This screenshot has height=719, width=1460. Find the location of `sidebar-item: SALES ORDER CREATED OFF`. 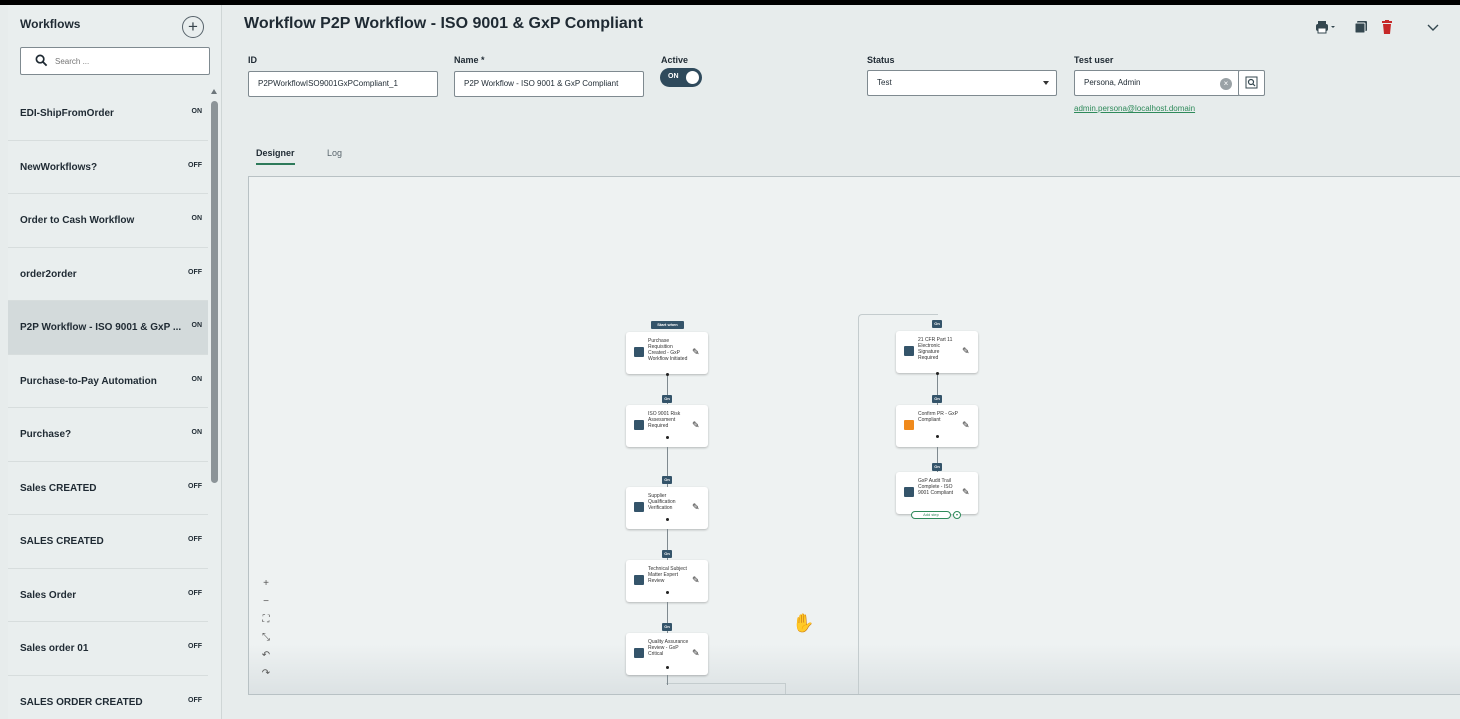

sidebar-item: SALES ORDER CREATED OFF is located at coordinates (108, 697).